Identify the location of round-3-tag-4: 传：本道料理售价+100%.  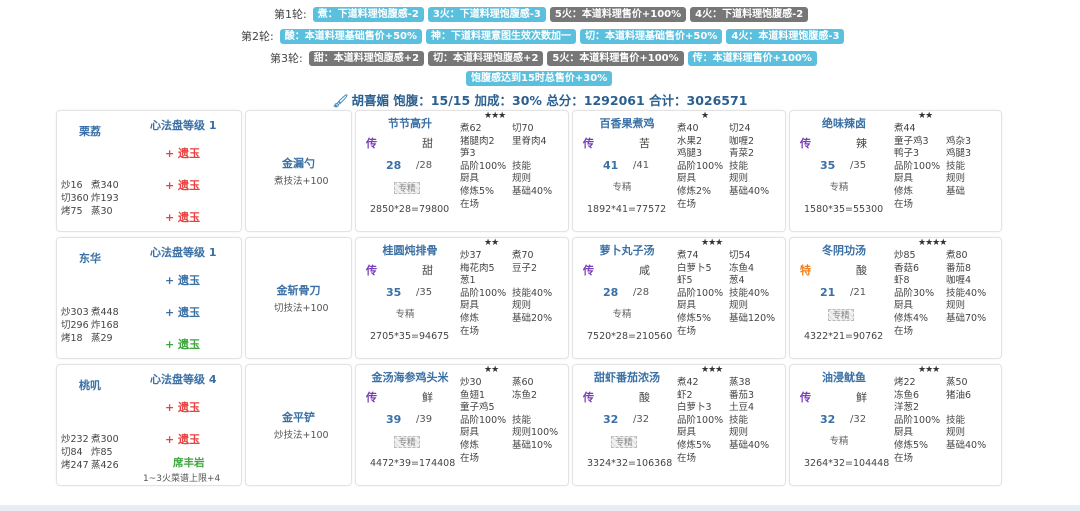
(752, 58).